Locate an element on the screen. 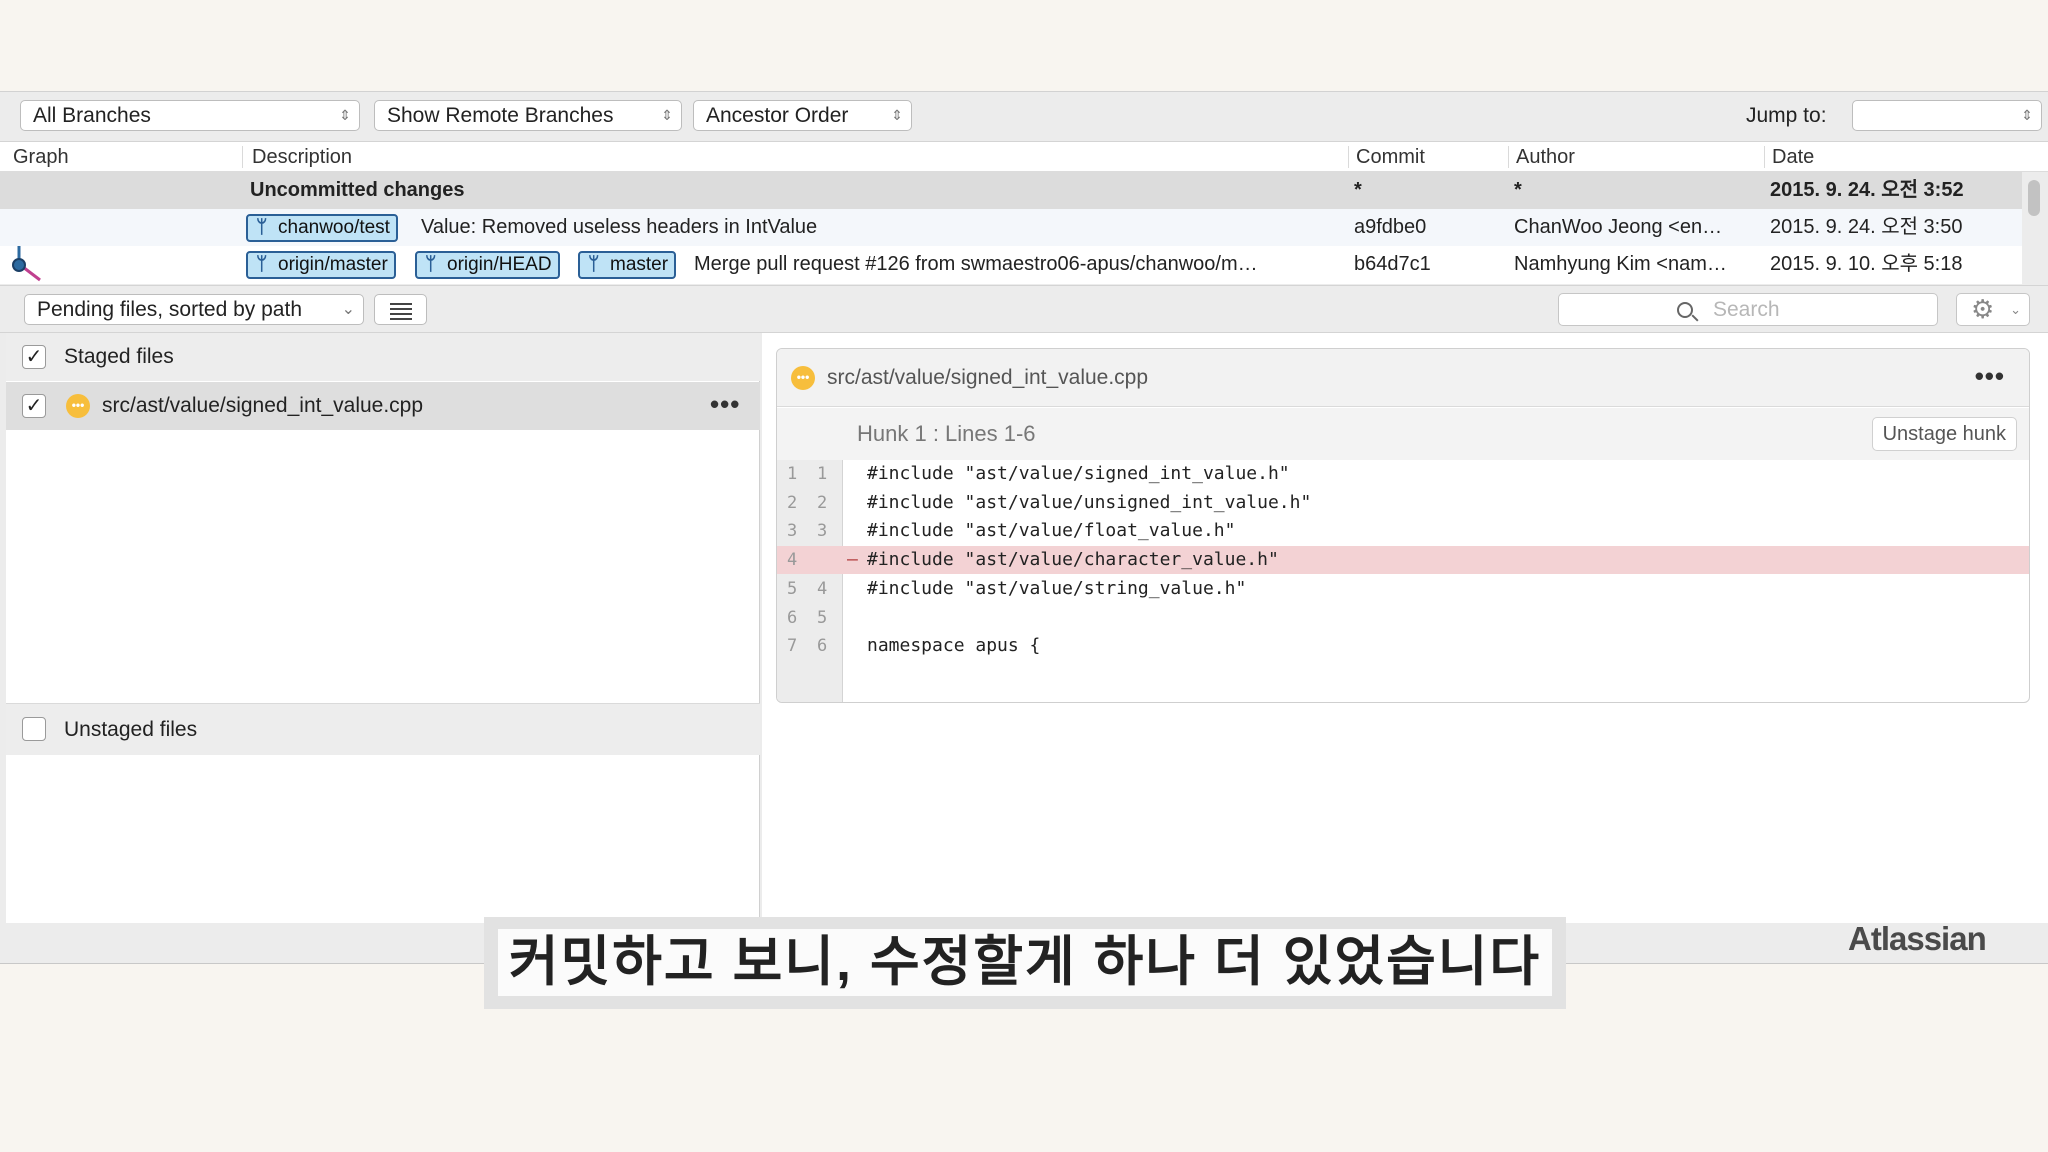  subtitle-caption: 커밋하고 보니, 수정할게 하나 더 있었습니다 is located at coordinates (1025, 963).